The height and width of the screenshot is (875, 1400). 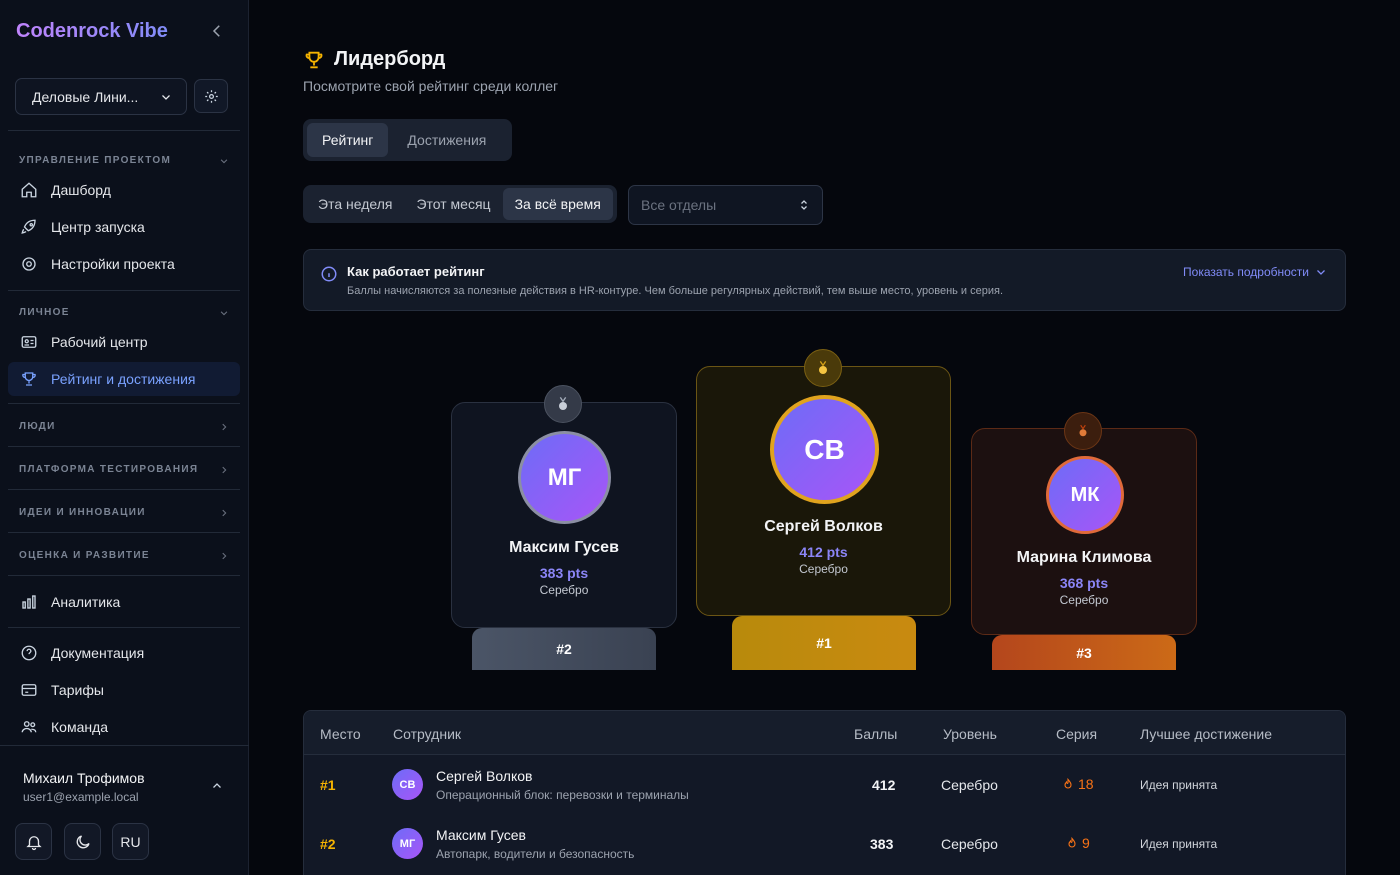 I want to click on row-best-achievement: Идея принята, so click(x=1179, y=785).